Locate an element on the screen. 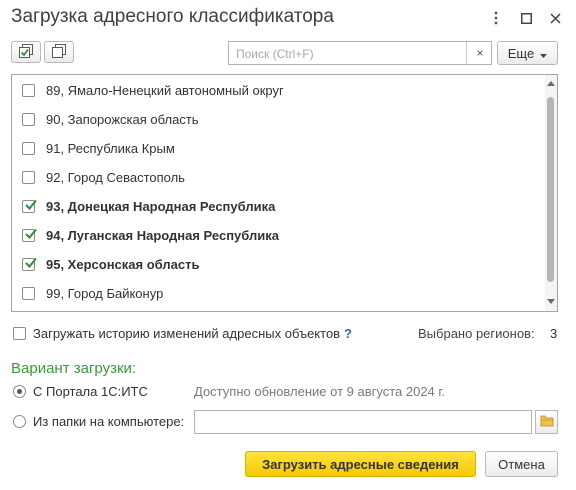 This screenshot has width=576, height=490. folder-label: Из папки на компьютере: is located at coordinates (108, 421).